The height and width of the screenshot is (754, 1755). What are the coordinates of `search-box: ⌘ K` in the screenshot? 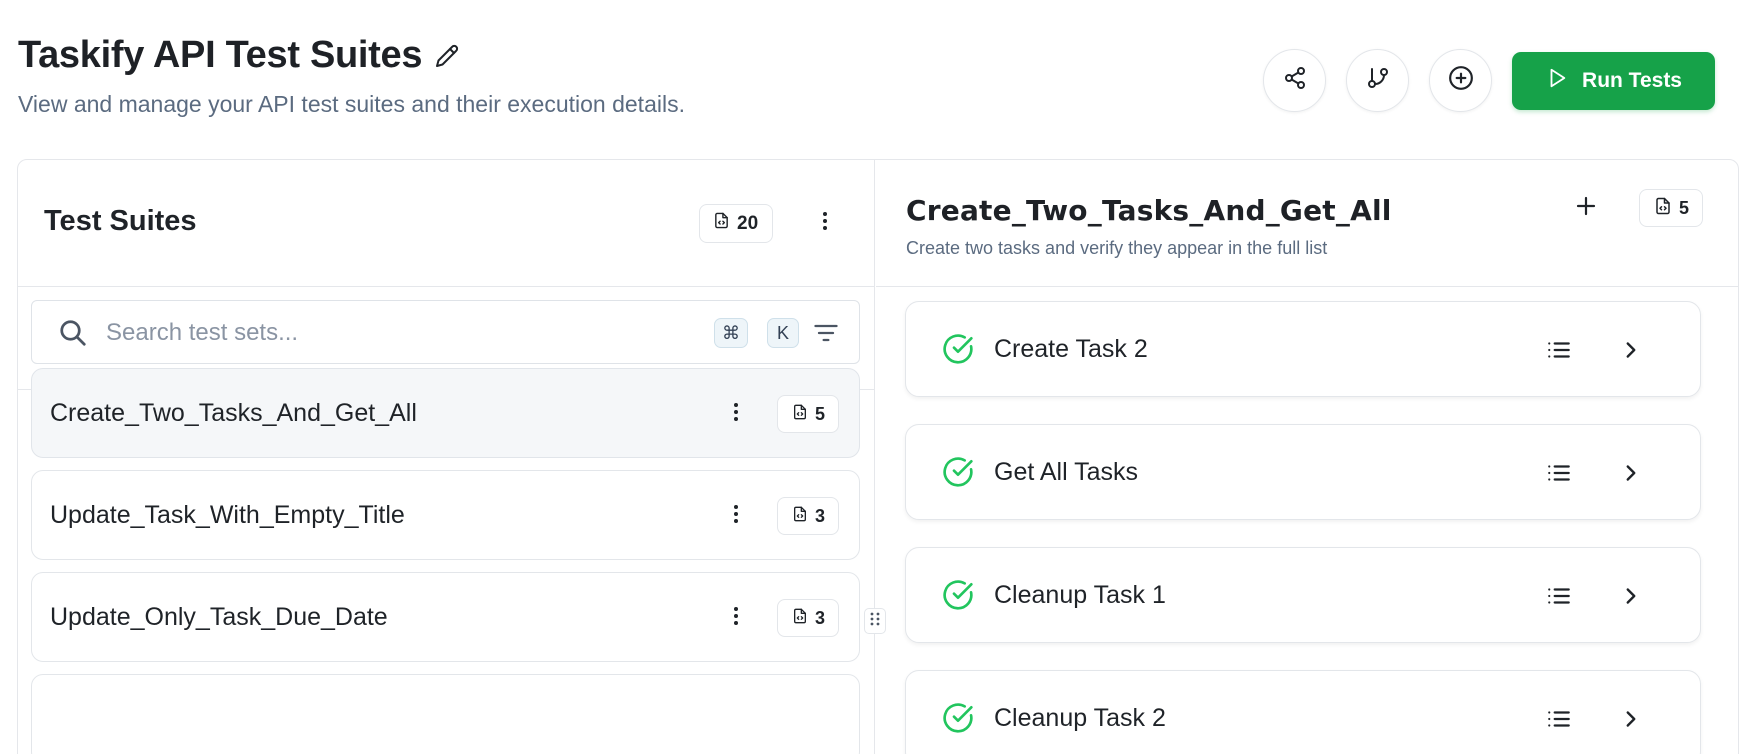 It's located at (445, 332).